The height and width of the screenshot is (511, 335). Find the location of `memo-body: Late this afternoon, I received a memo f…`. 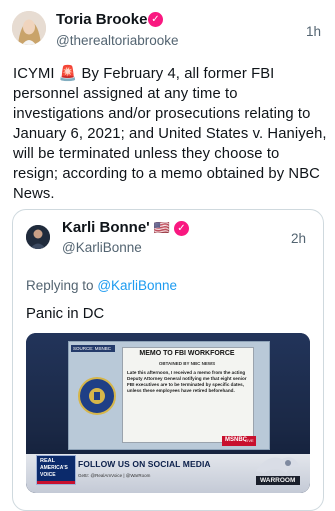

memo-body: Late this afternoon, I received a memo f… is located at coordinates (187, 382).